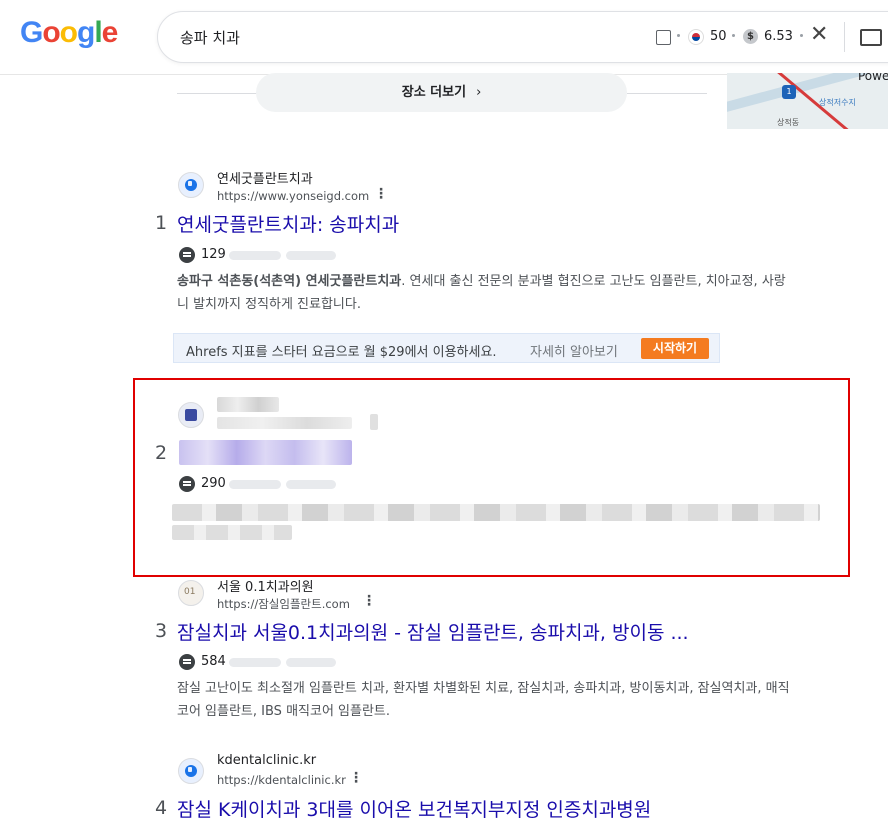  Describe the element at coordinates (675, 348) in the screenshot. I see `start-button: 시작하기` at that location.